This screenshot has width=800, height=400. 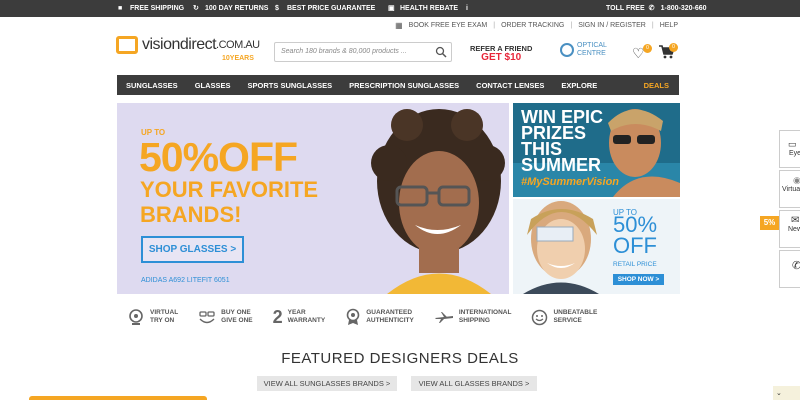 I want to click on feature-international-shipping: INTERNATIONAL SHIPPING, so click(x=473, y=317).